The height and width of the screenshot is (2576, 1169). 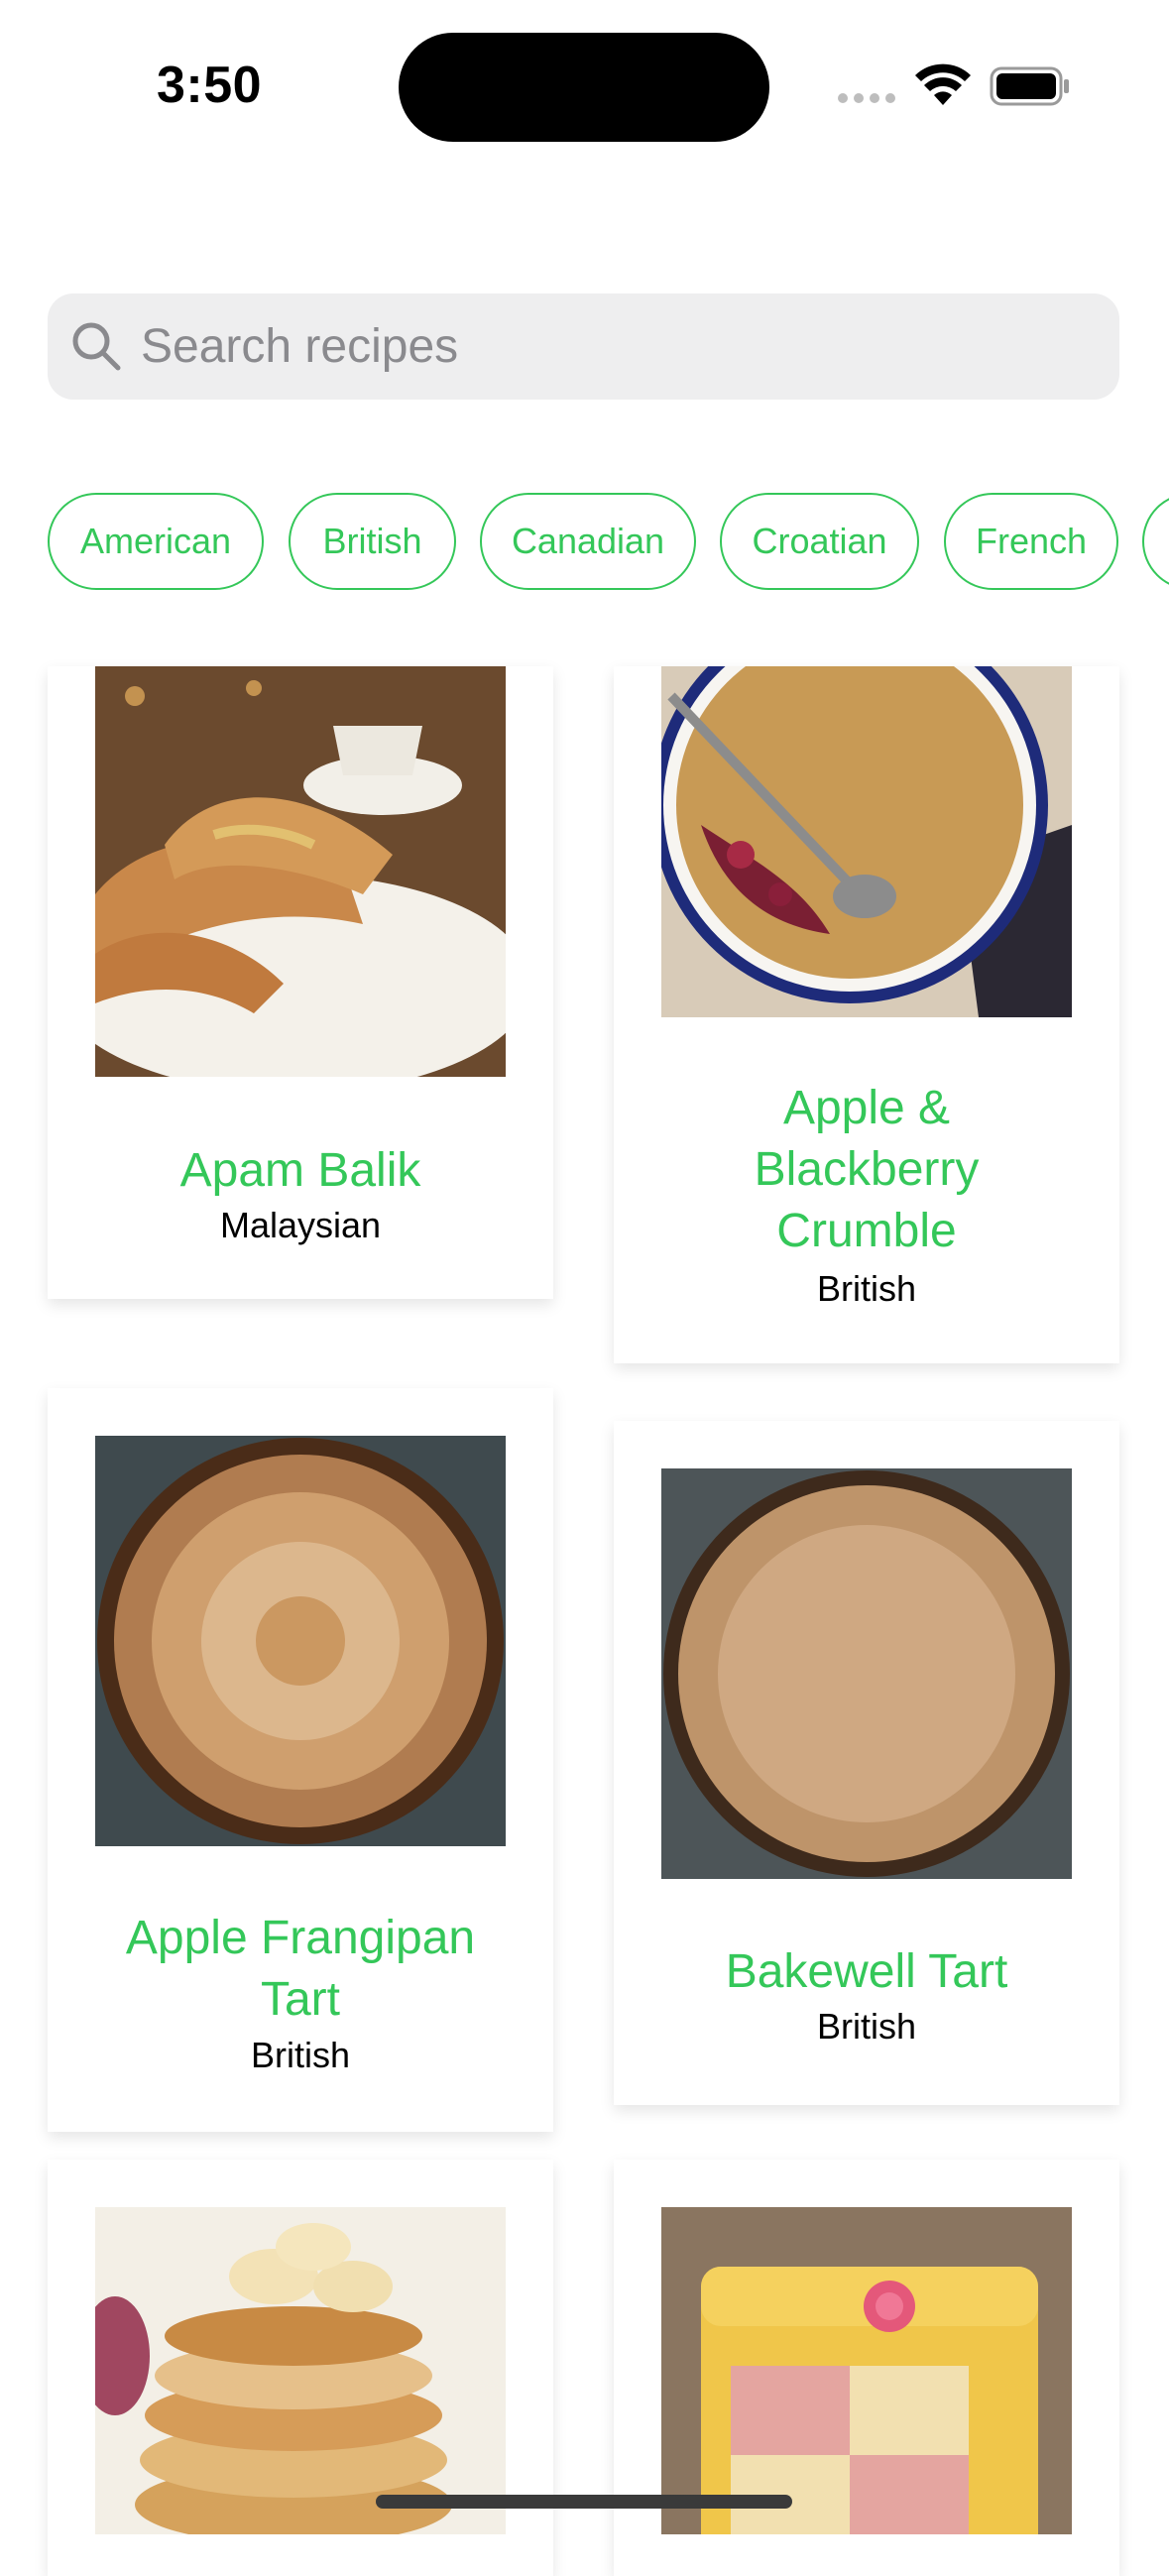 I want to click on wifi-icon, so click(x=943, y=84).